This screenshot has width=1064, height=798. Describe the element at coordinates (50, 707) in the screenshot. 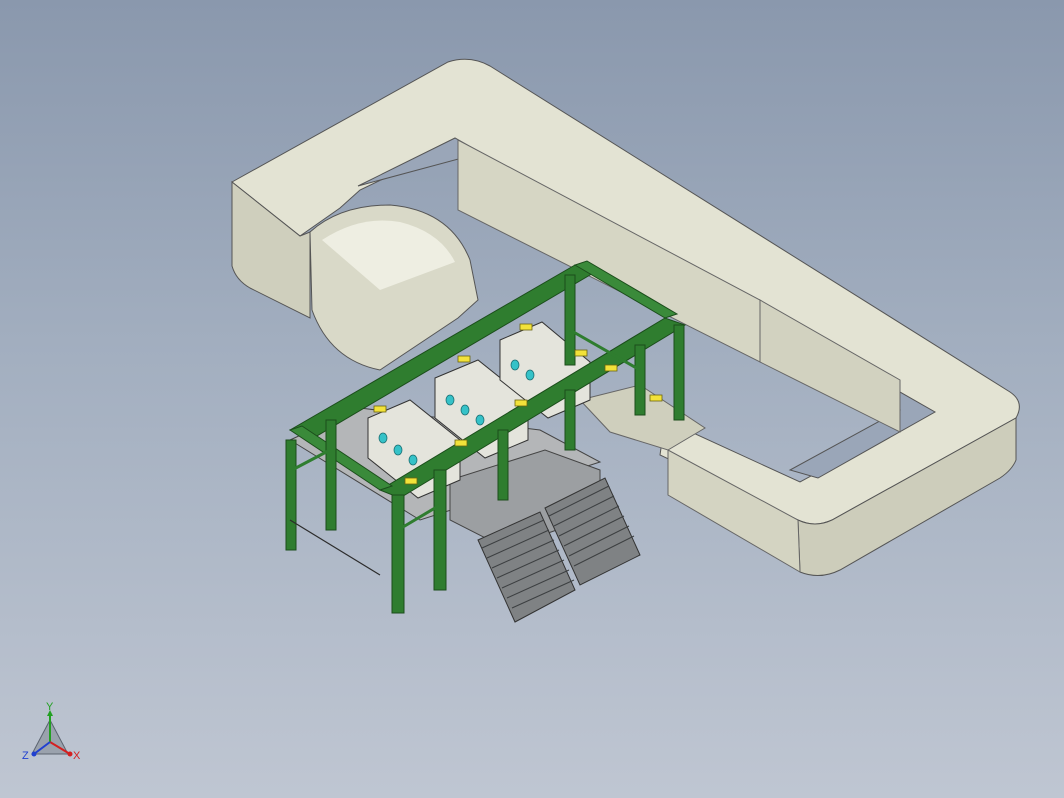

I see `triad-y-label: Y` at that location.